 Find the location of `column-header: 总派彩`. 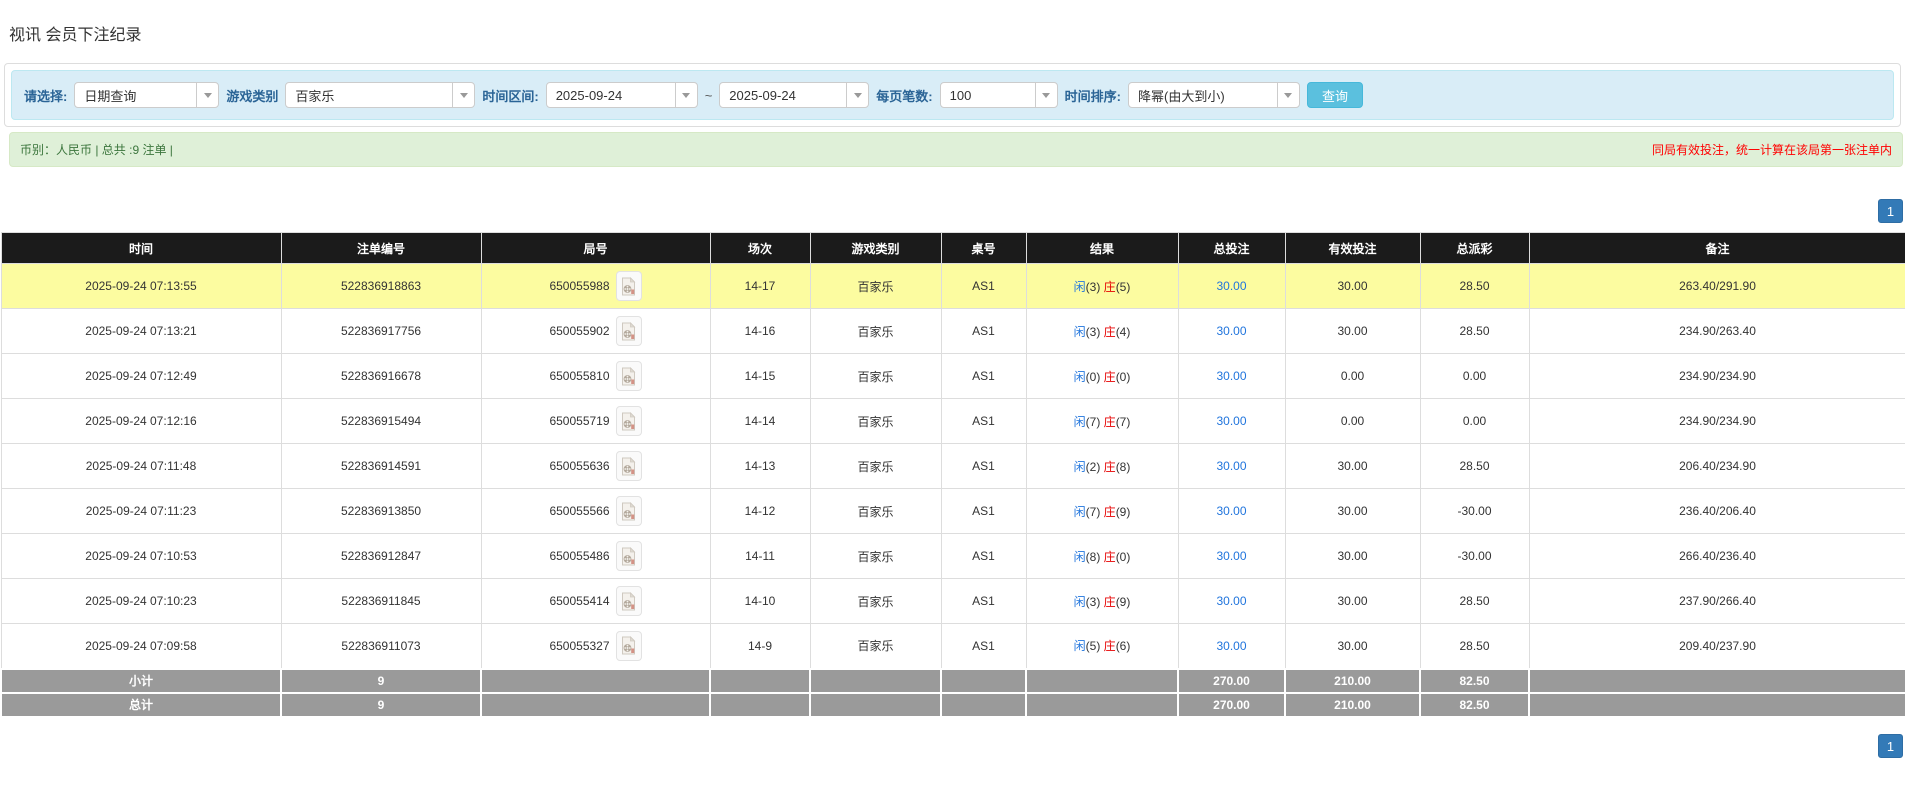

column-header: 总派彩 is located at coordinates (1474, 248).